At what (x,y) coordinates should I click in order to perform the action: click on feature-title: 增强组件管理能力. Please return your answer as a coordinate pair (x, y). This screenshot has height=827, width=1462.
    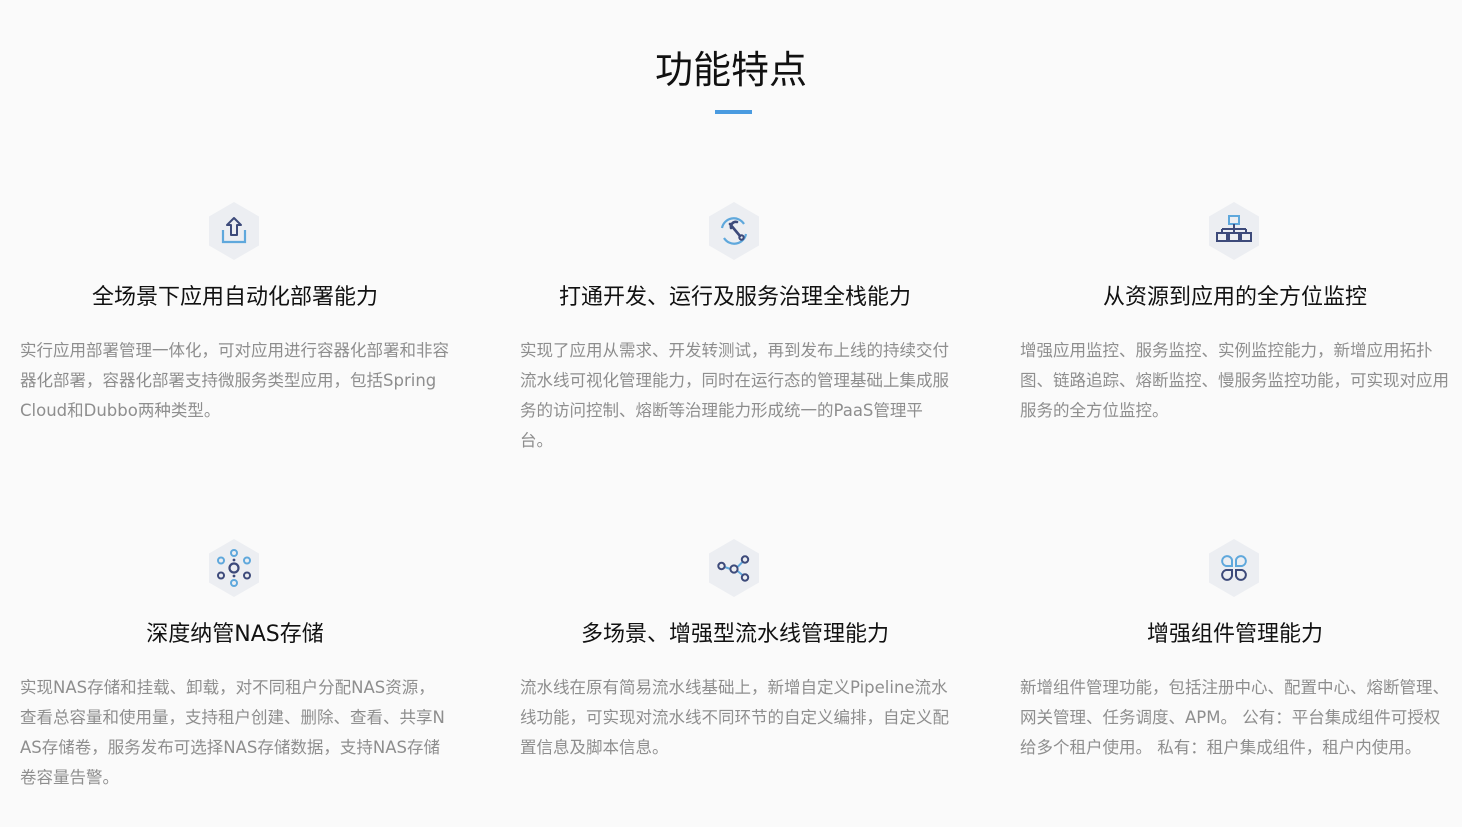
    Looking at the image, I should click on (1234, 634).